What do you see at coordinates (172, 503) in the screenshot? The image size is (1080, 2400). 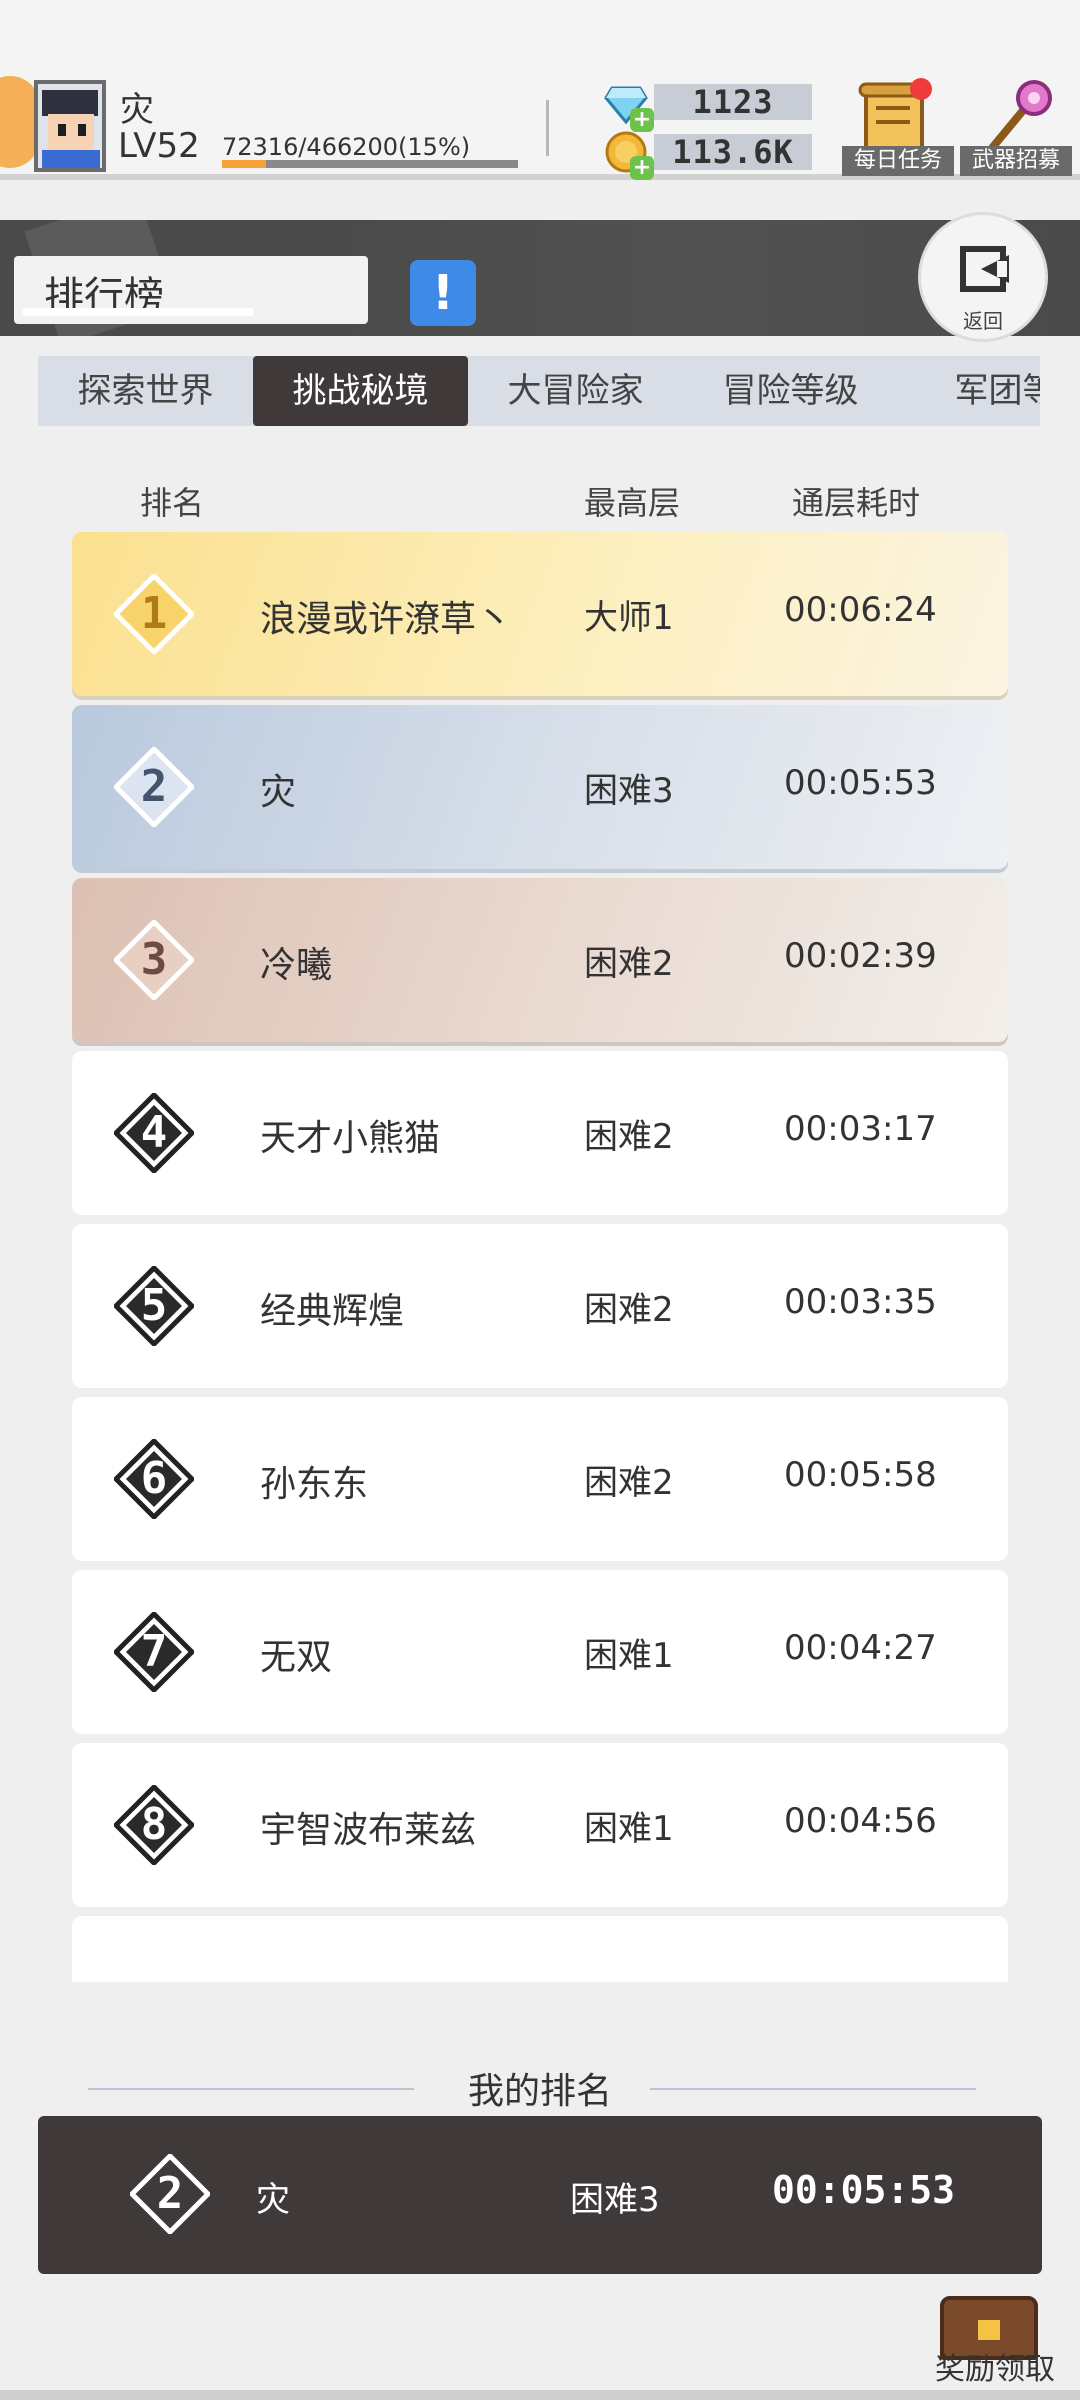 I see `column-header-rank: 排名` at bounding box center [172, 503].